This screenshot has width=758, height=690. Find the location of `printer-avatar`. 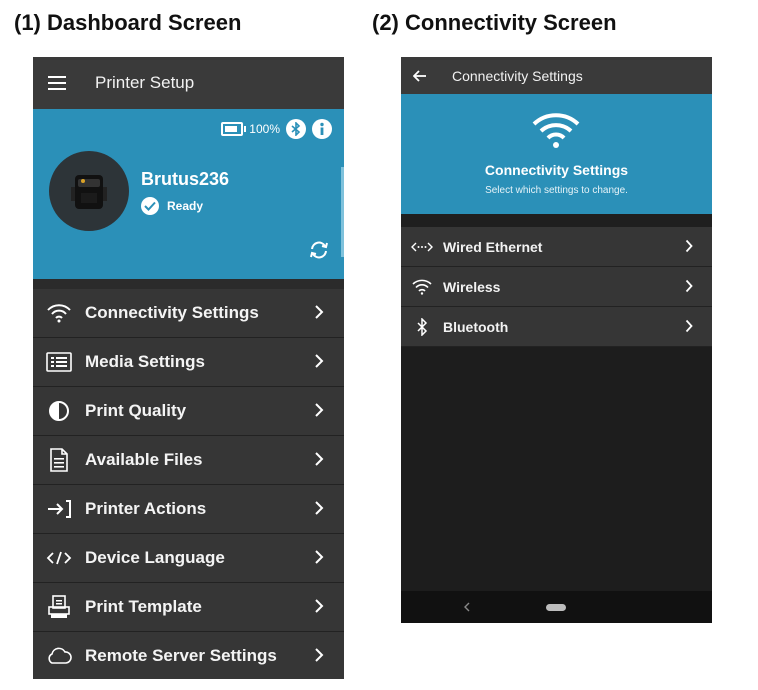

printer-avatar is located at coordinates (89, 191).